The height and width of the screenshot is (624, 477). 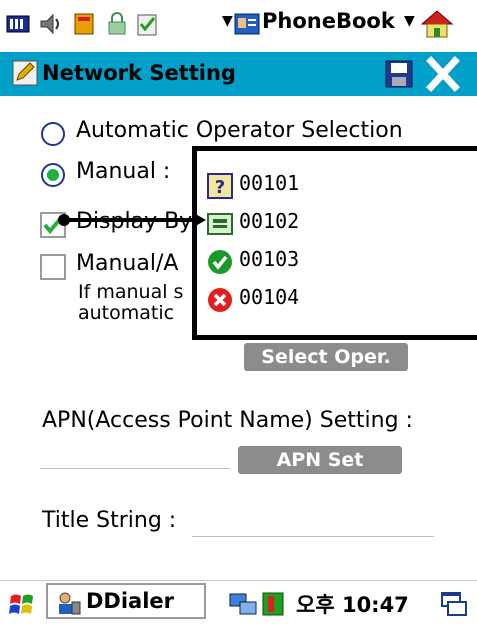 I want to click on manual-auto-checkbox, so click(x=53, y=267).